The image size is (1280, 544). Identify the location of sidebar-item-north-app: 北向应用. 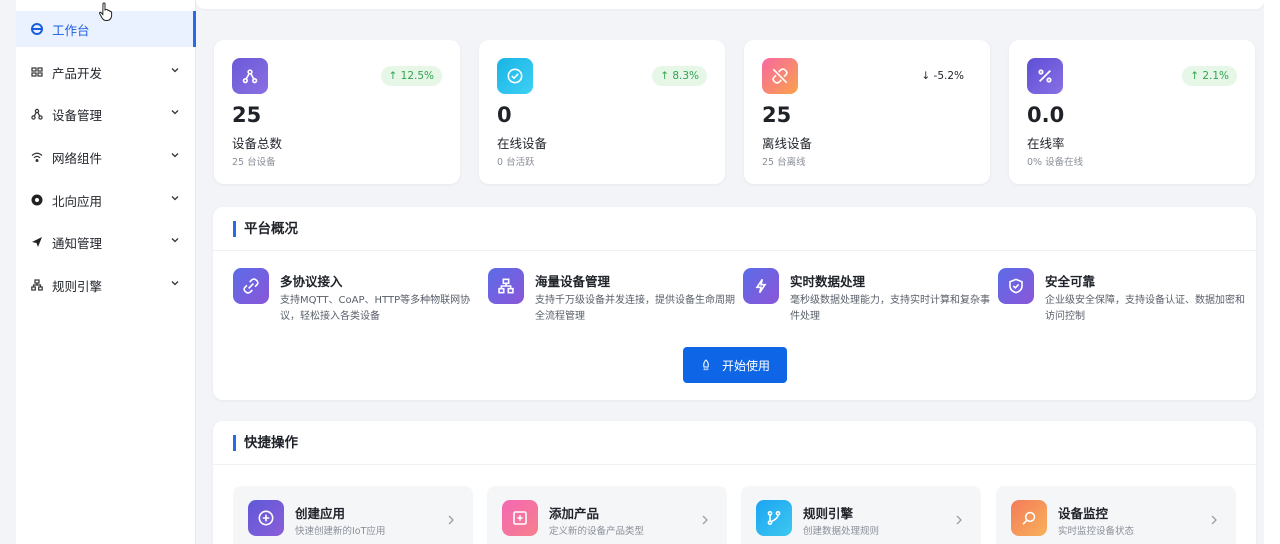
(106, 200).